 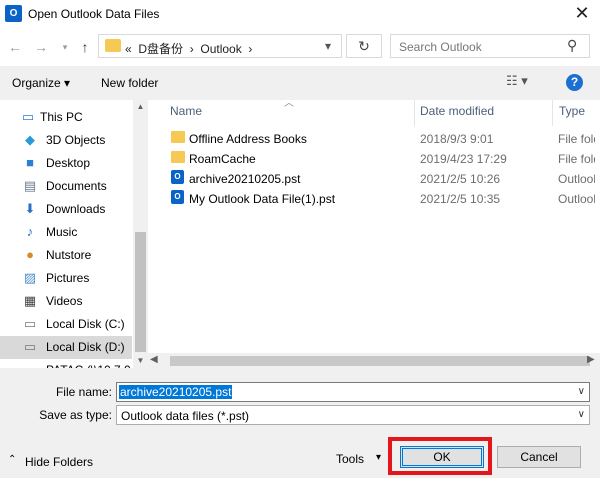 What do you see at coordinates (140, 292) in the screenshot?
I see `nav-pane-scroll-thumb` at bounding box center [140, 292].